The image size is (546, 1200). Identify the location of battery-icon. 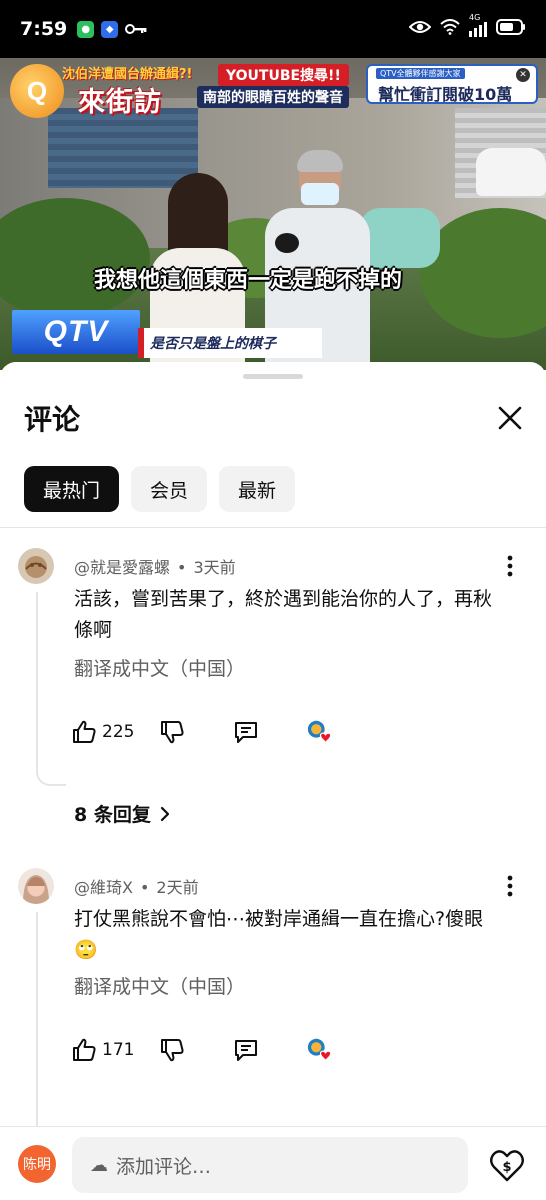
(511, 29).